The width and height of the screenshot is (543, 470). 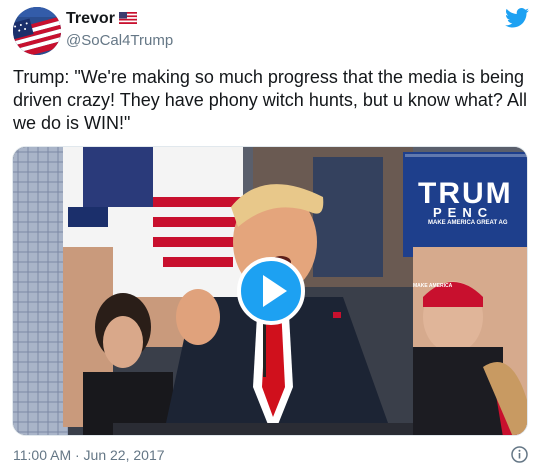 I want to click on tweet-timestamp: 11:00 AM · Jun 22, 2017, so click(x=89, y=455).